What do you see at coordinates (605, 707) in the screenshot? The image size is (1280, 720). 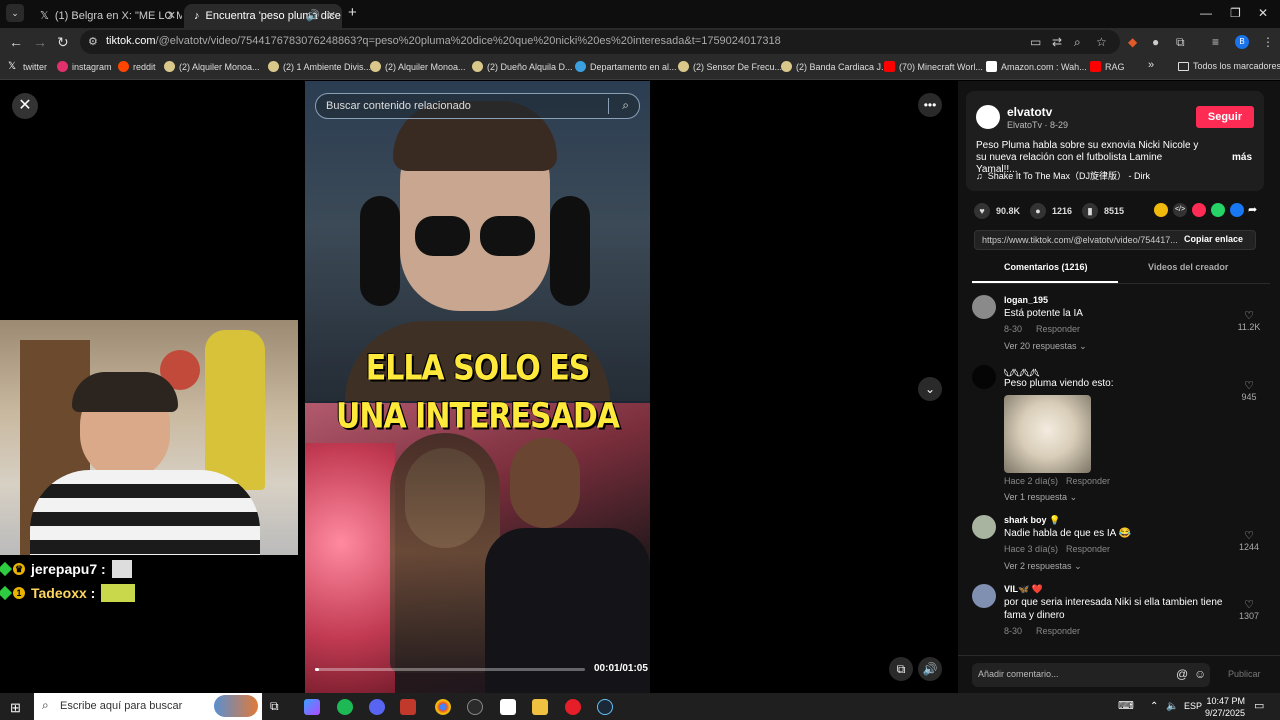 I see `steam-icon` at bounding box center [605, 707].